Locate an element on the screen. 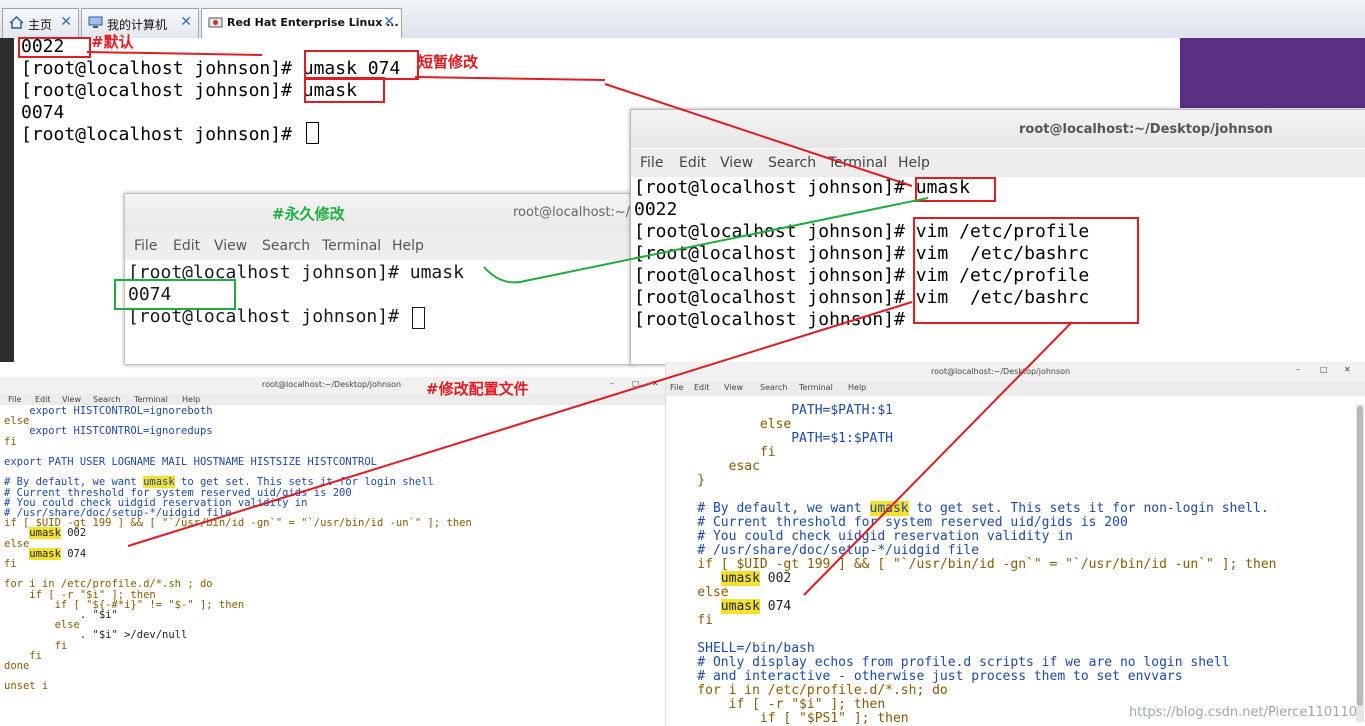 The height and width of the screenshot is (726, 1365). computer-icon is located at coordinates (95, 22).